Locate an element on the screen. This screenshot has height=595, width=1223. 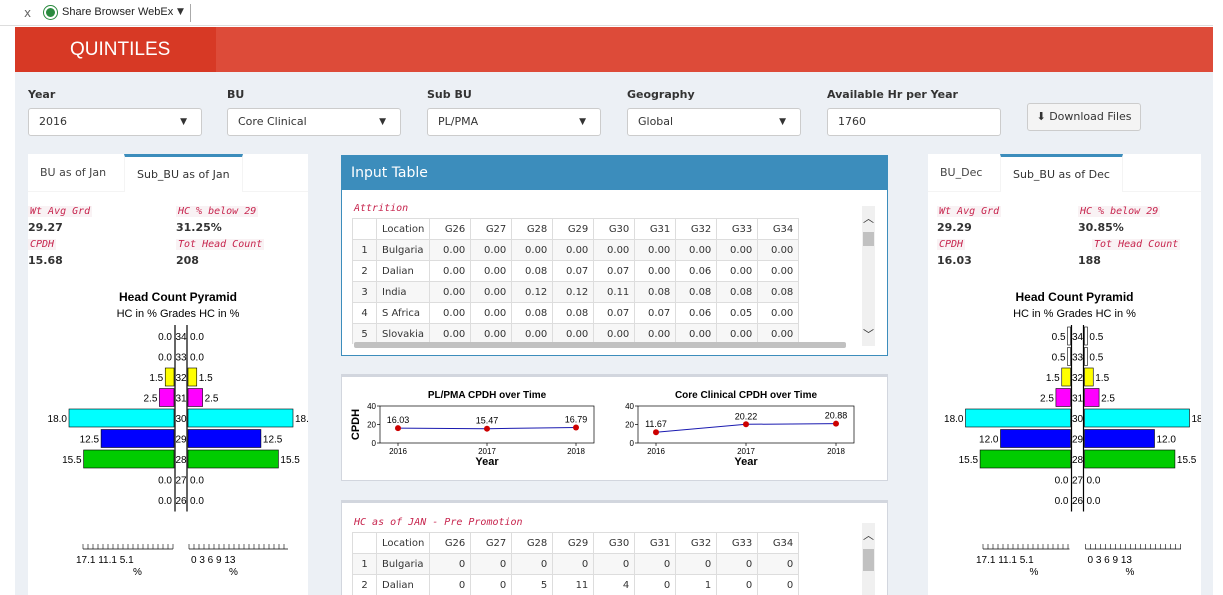
right-tabs: BU_Dec Sub_BU as of Dec is located at coordinates (1064, 173).